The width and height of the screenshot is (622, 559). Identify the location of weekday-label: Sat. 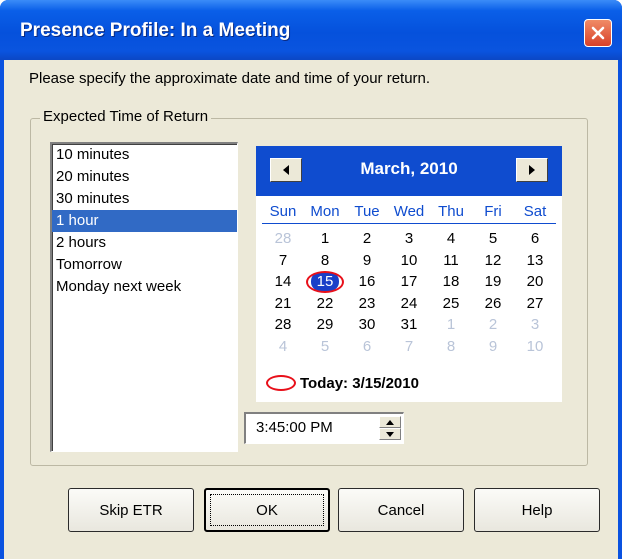
(535, 211).